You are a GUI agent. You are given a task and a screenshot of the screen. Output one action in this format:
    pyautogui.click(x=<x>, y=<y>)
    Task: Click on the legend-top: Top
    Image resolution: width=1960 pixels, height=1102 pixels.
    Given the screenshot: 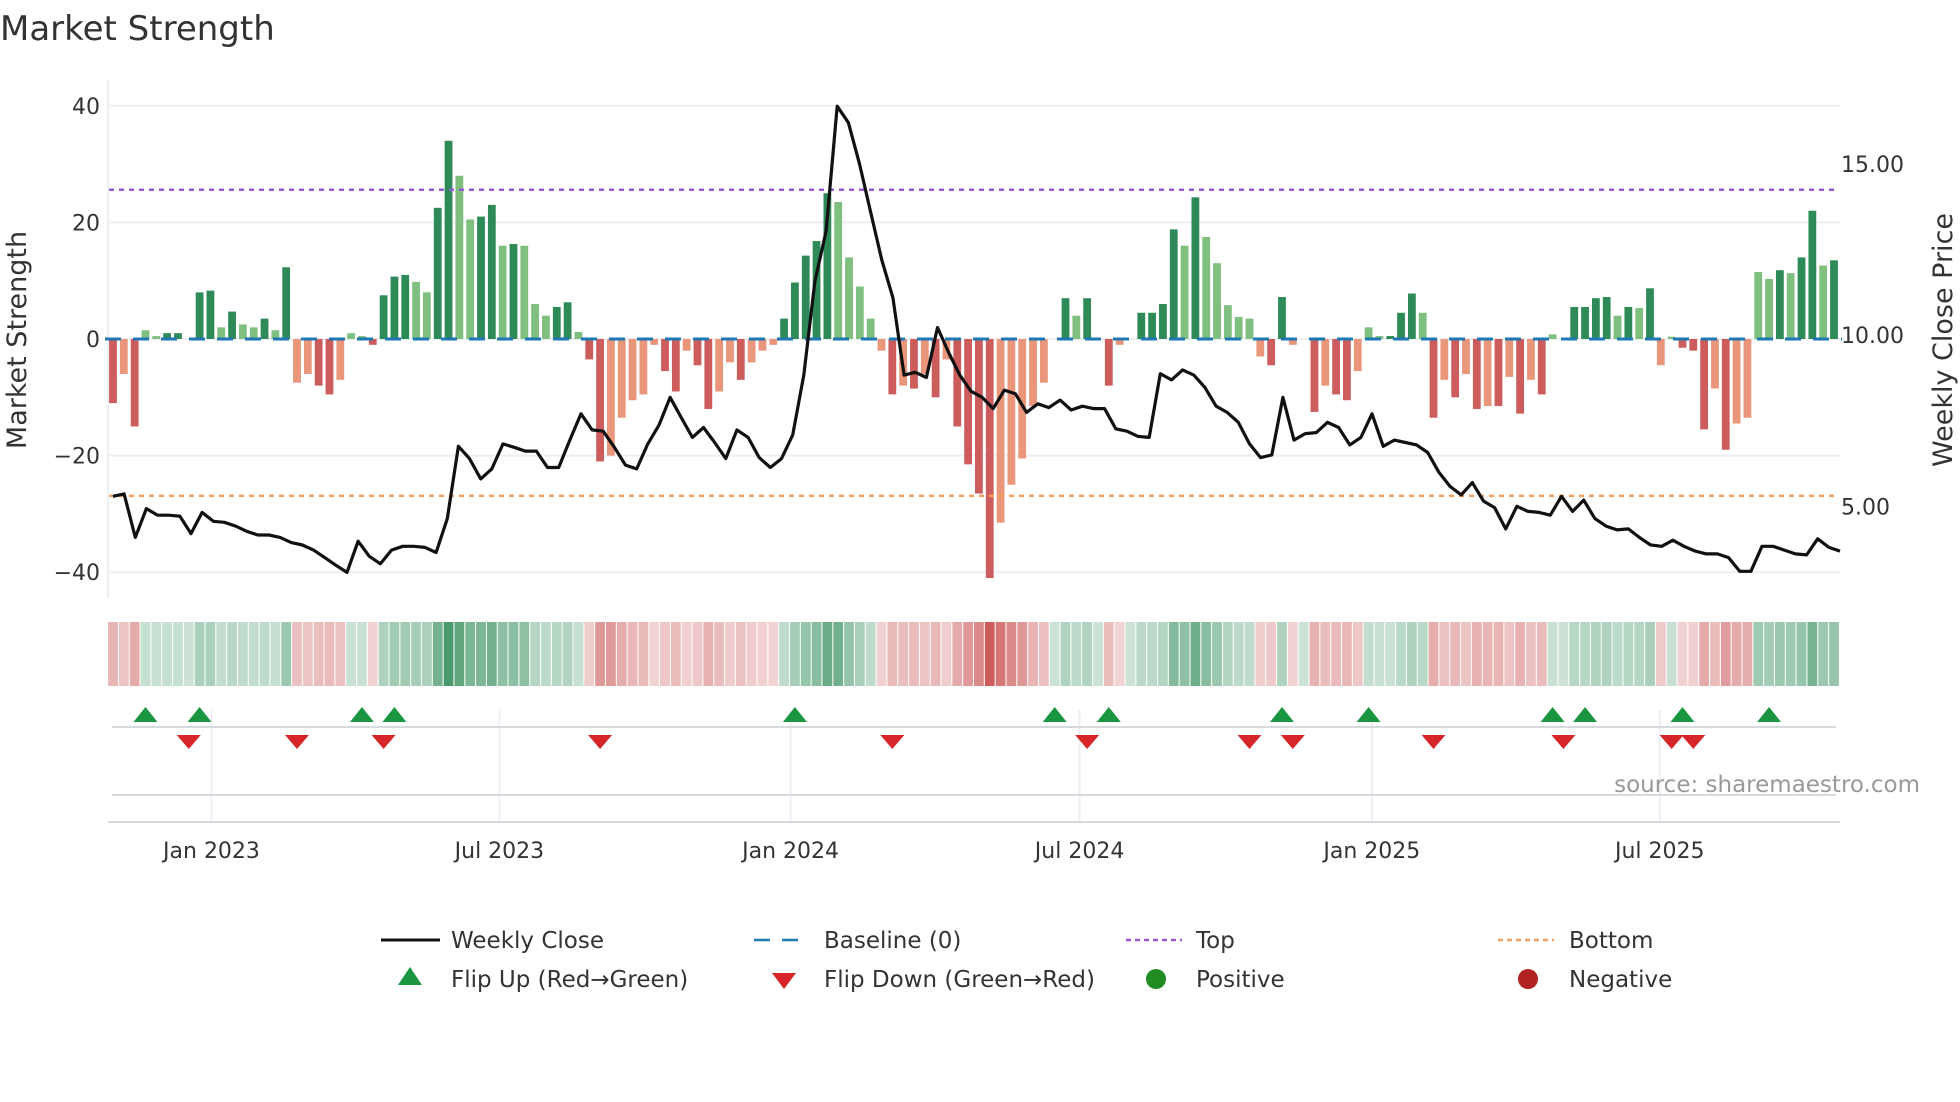 What is the action you would take?
    pyautogui.click(x=1215, y=941)
    